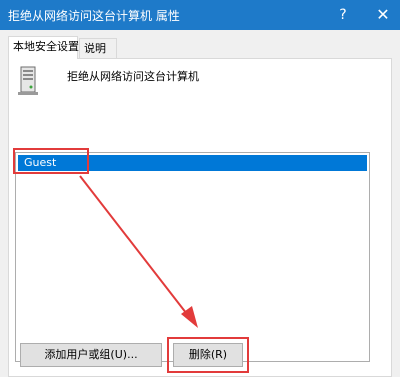 This screenshot has width=400, height=377. Describe the element at coordinates (200, 15) in the screenshot. I see `title-bar: 拒绝从网络访问这台计算机 属性 ? ✕` at that location.